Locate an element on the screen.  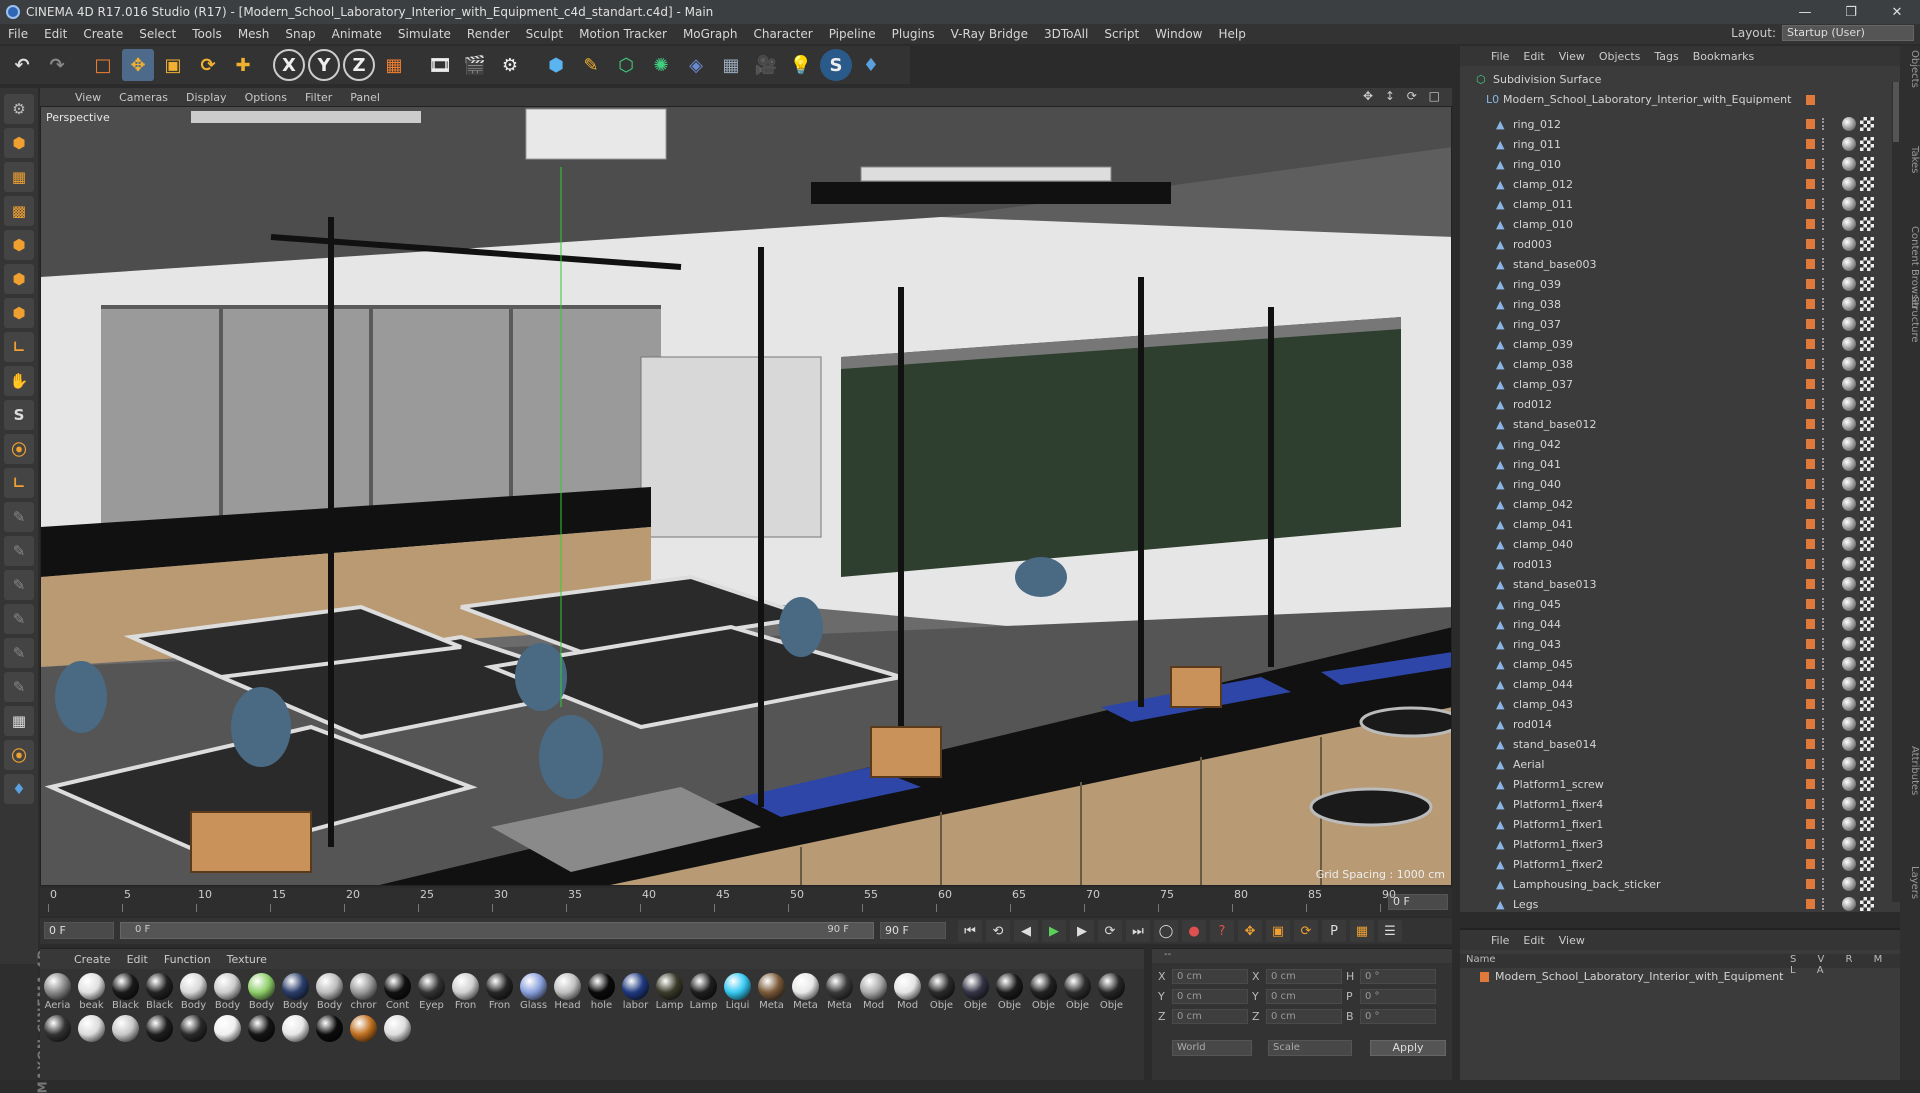
quantize-icon: ⦿ is located at coordinates (19, 755).